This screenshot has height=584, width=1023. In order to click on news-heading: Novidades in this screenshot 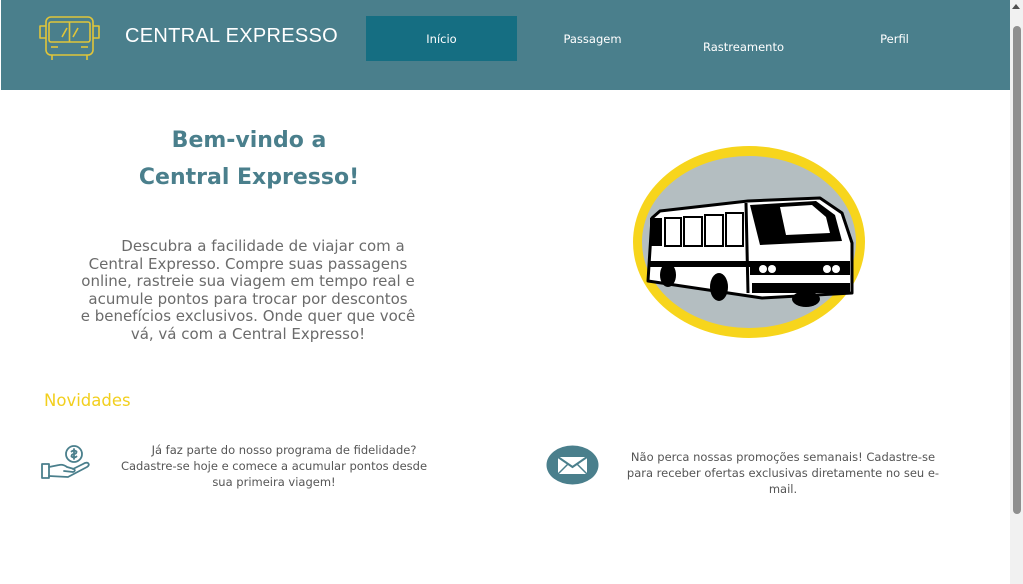, I will do `click(87, 400)`.